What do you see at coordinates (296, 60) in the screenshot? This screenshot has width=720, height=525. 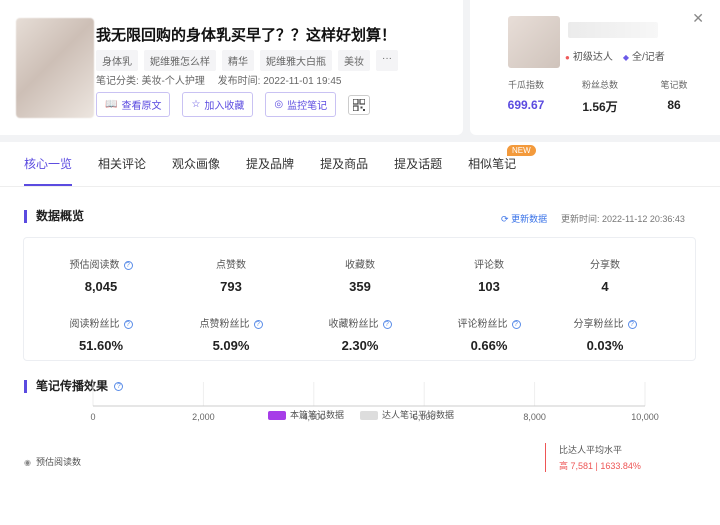 I see `note-tag: 妮维雅大白瓶` at bounding box center [296, 60].